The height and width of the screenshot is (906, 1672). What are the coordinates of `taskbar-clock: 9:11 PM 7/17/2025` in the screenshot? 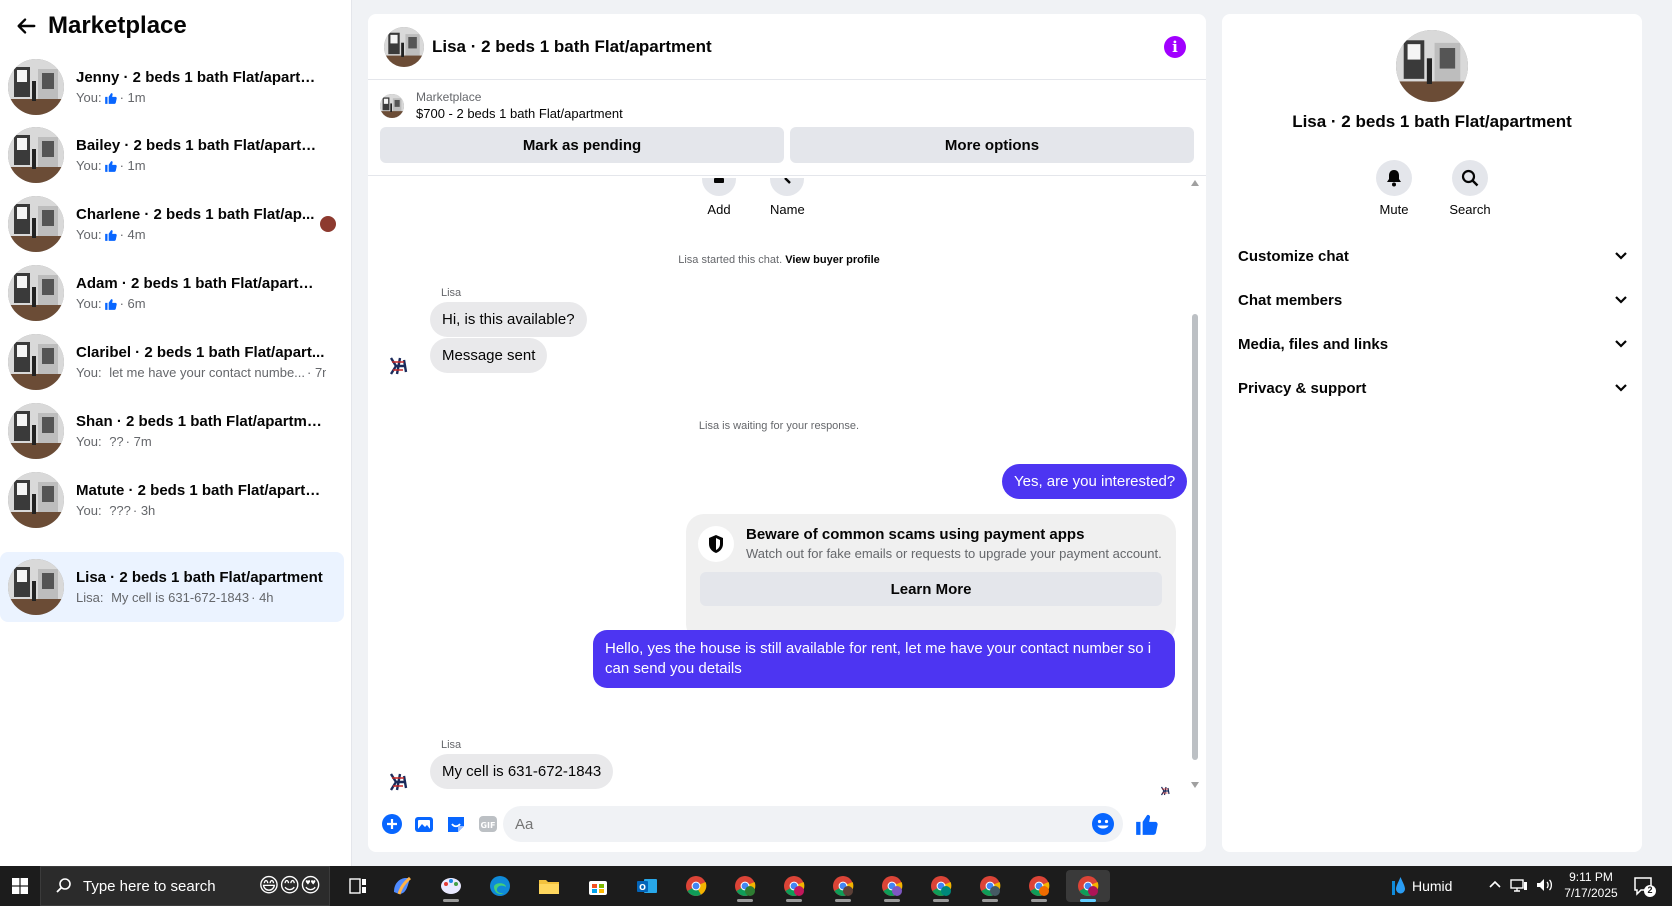 It's located at (1591, 885).